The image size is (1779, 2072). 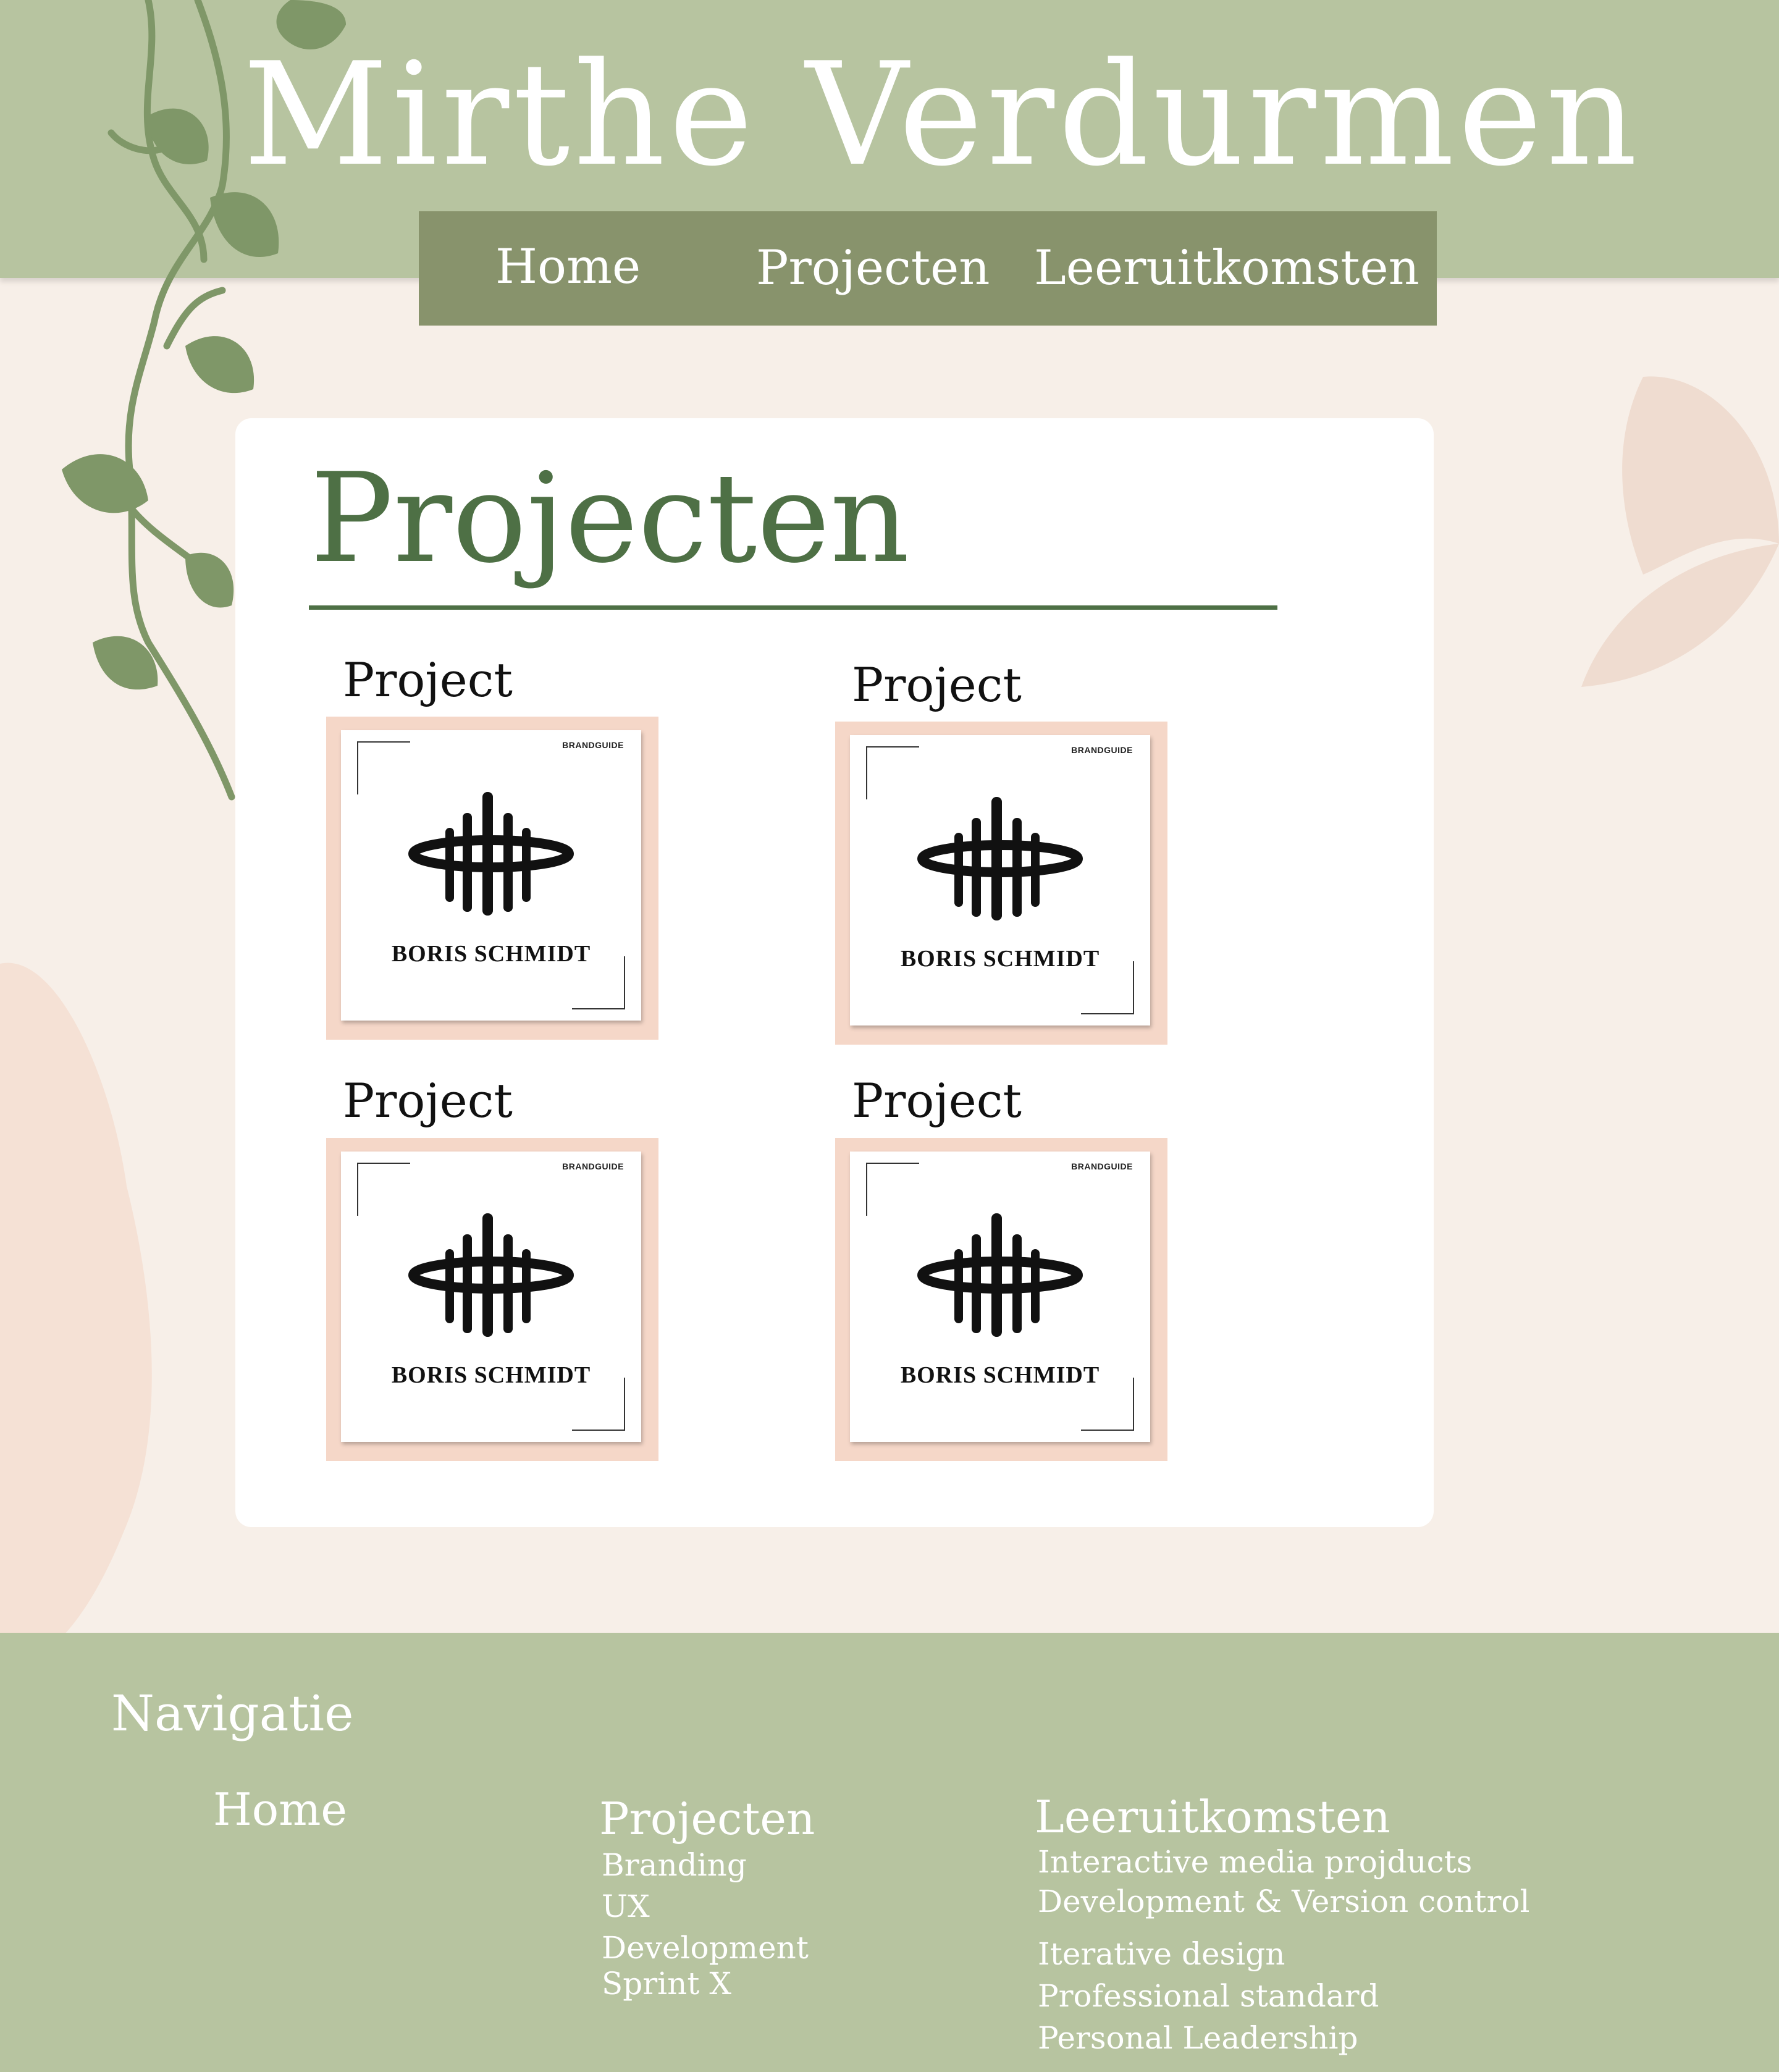 I want to click on footer-heading: Navigatie, so click(x=232, y=1713).